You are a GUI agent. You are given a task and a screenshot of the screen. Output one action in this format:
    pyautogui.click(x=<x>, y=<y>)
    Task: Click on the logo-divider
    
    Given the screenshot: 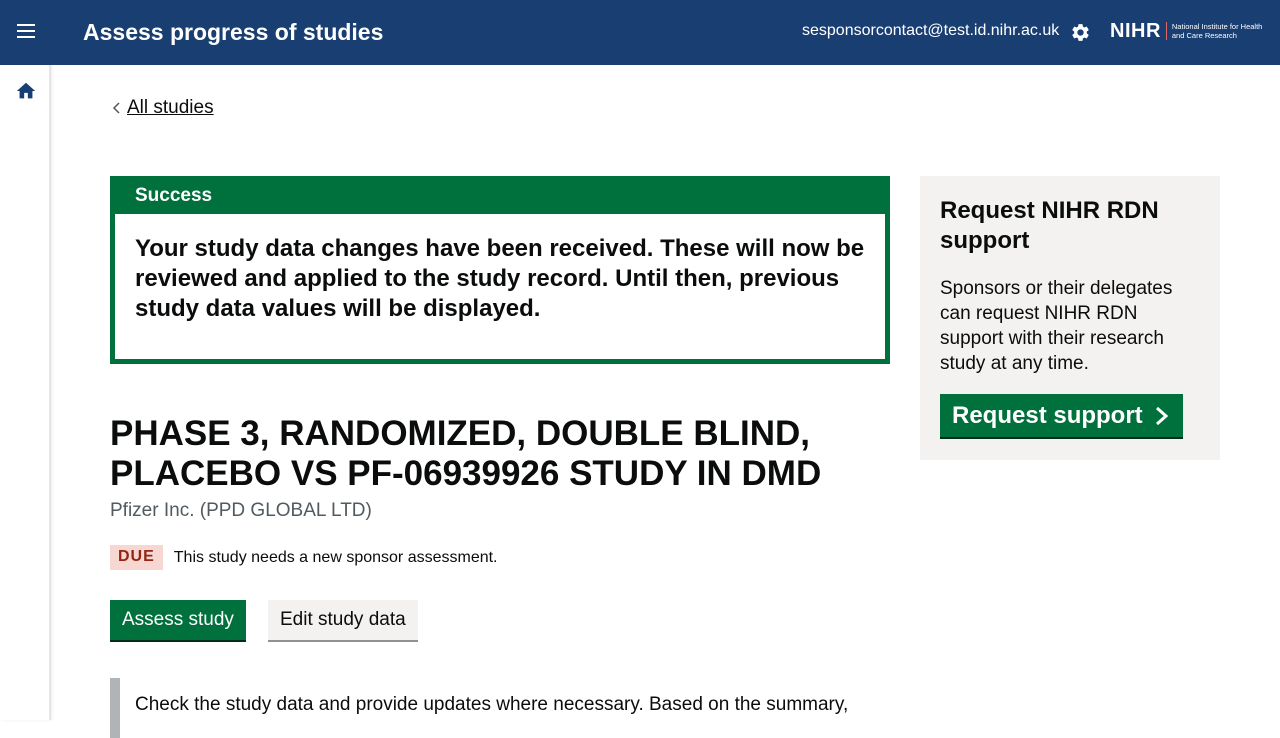 What is the action you would take?
    pyautogui.click(x=1166, y=31)
    